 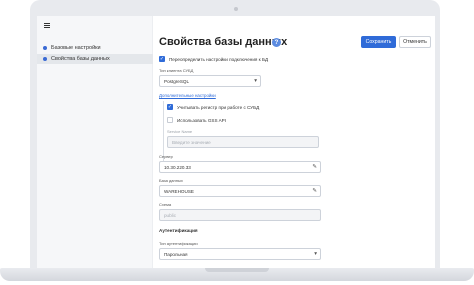 I want to click on schema-label: Схема, so click(x=165, y=204).